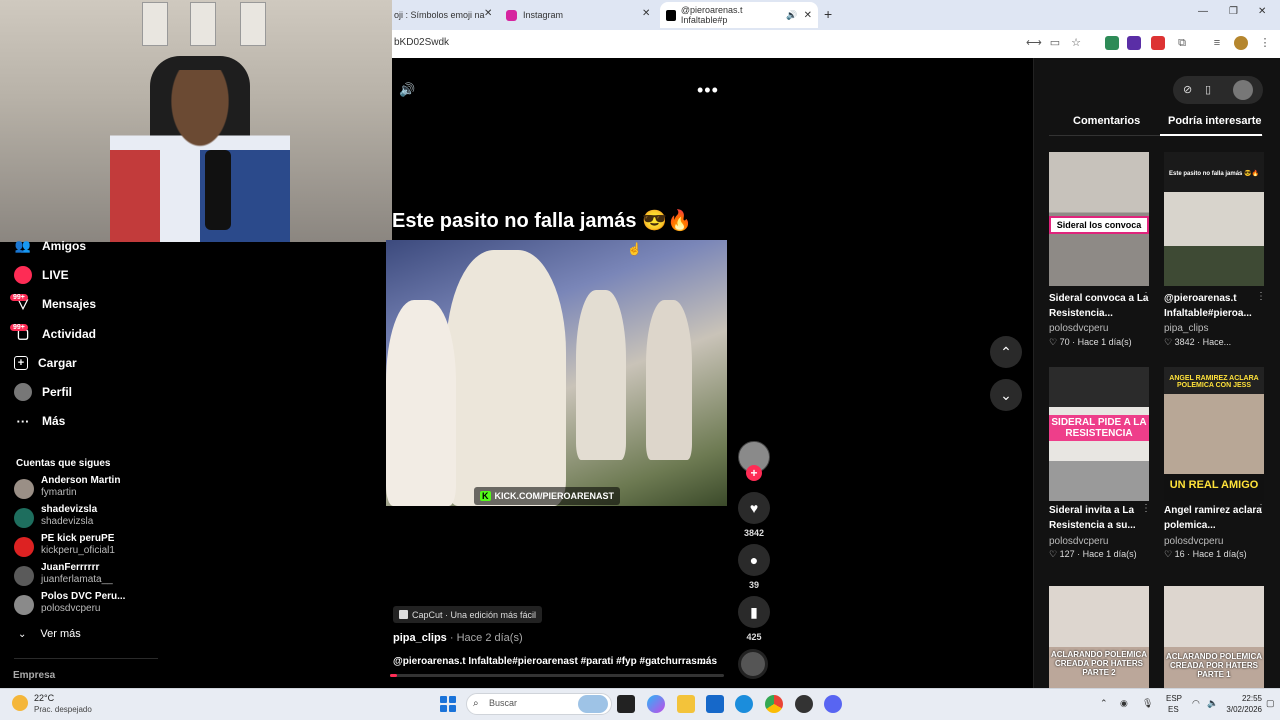 Image resolution: width=1280 pixels, height=720 pixels. I want to click on playlist-icon: ≡, so click(1217, 43).